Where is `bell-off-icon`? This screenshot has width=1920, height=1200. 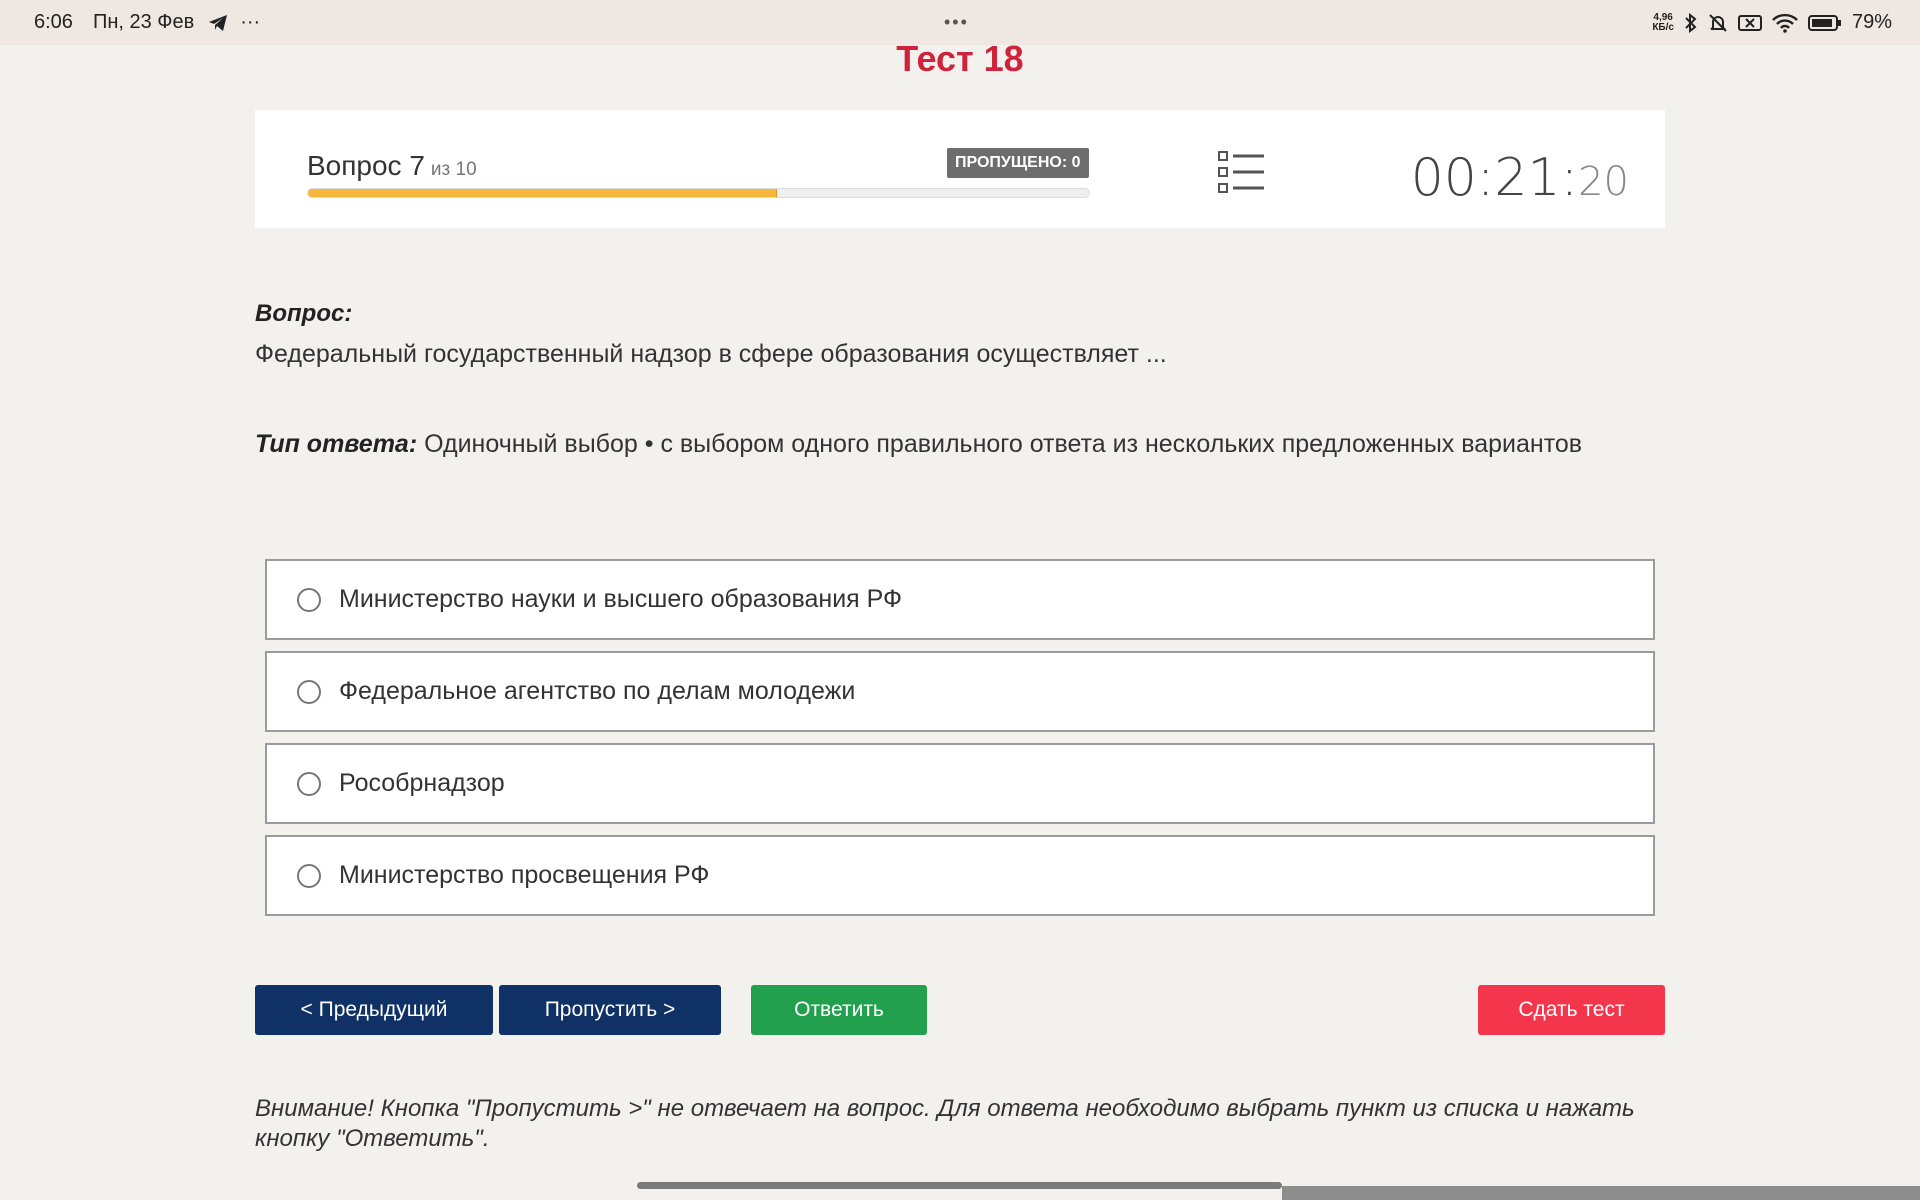 bell-off-icon is located at coordinates (1718, 23).